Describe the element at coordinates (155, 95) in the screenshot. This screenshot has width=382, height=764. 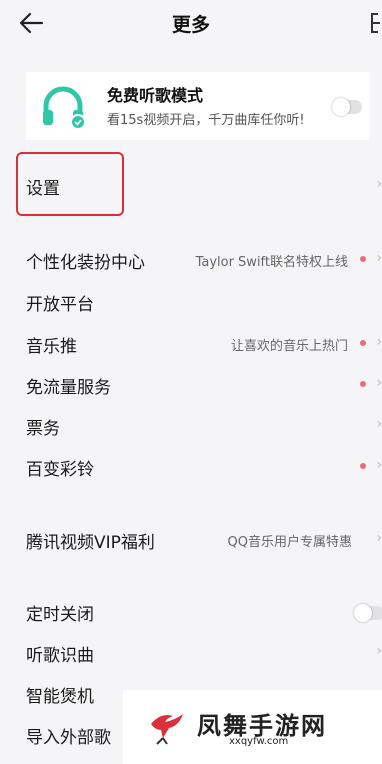
I see `banner-title: 免费听歌模式` at that location.